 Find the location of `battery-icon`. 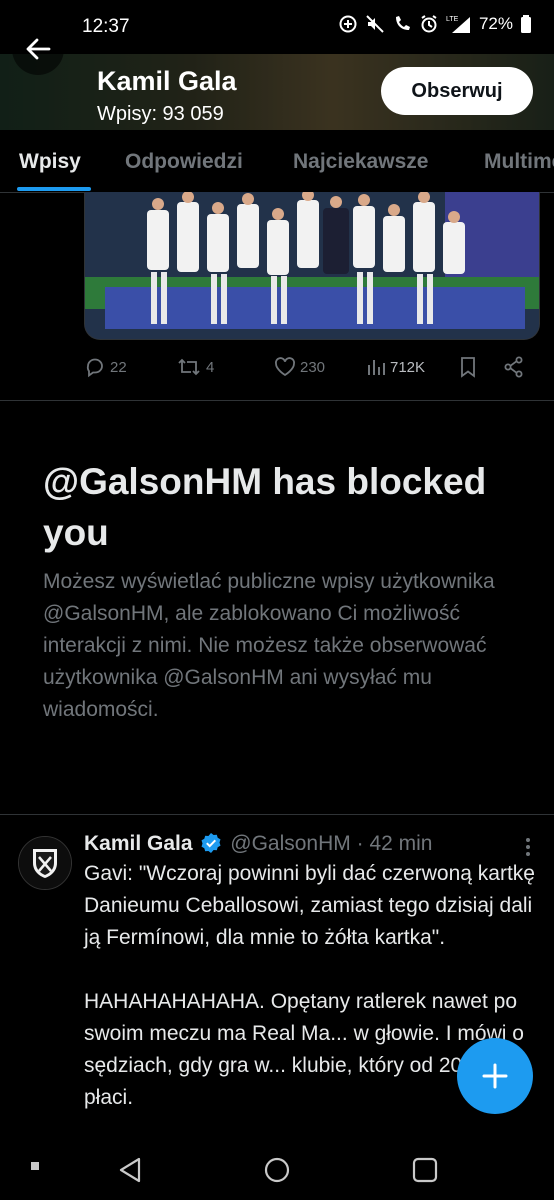

battery-icon is located at coordinates (526, 24).